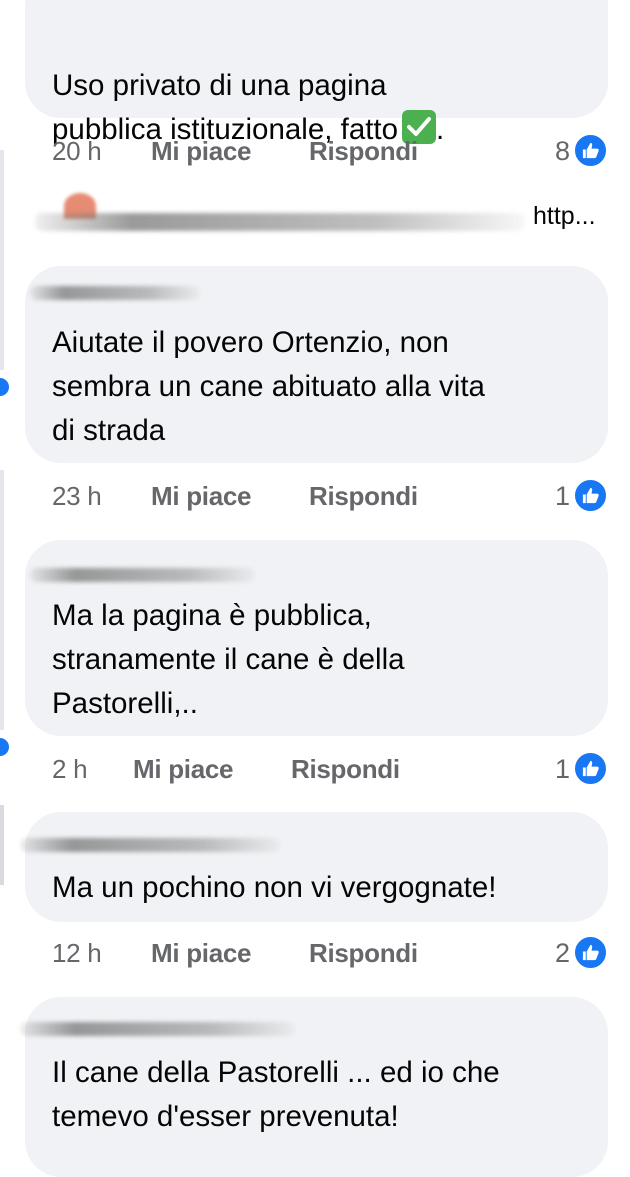 The image size is (630, 1177). What do you see at coordinates (77, 496) in the screenshot?
I see `comment-time: 23 h` at bounding box center [77, 496].